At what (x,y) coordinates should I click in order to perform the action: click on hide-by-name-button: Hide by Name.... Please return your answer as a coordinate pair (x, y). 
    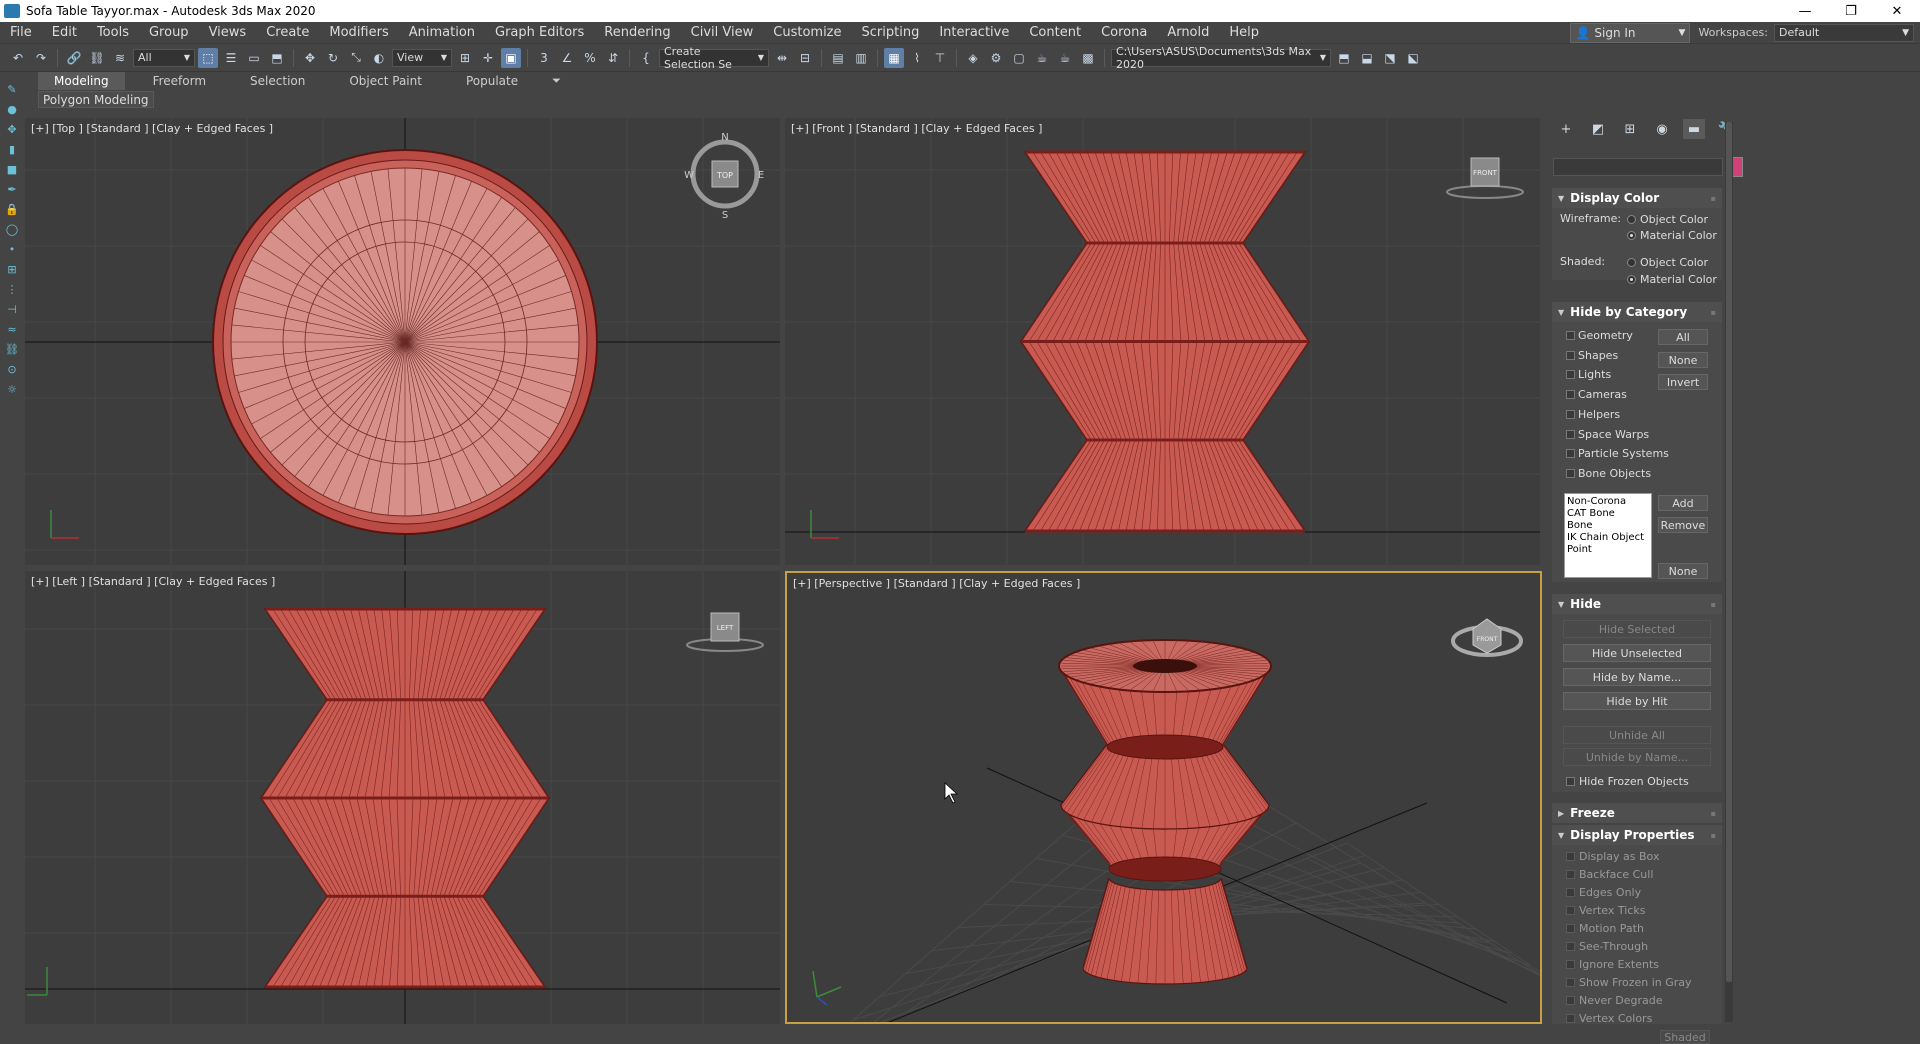
    Looking at the image, I should click on (1637, 677).